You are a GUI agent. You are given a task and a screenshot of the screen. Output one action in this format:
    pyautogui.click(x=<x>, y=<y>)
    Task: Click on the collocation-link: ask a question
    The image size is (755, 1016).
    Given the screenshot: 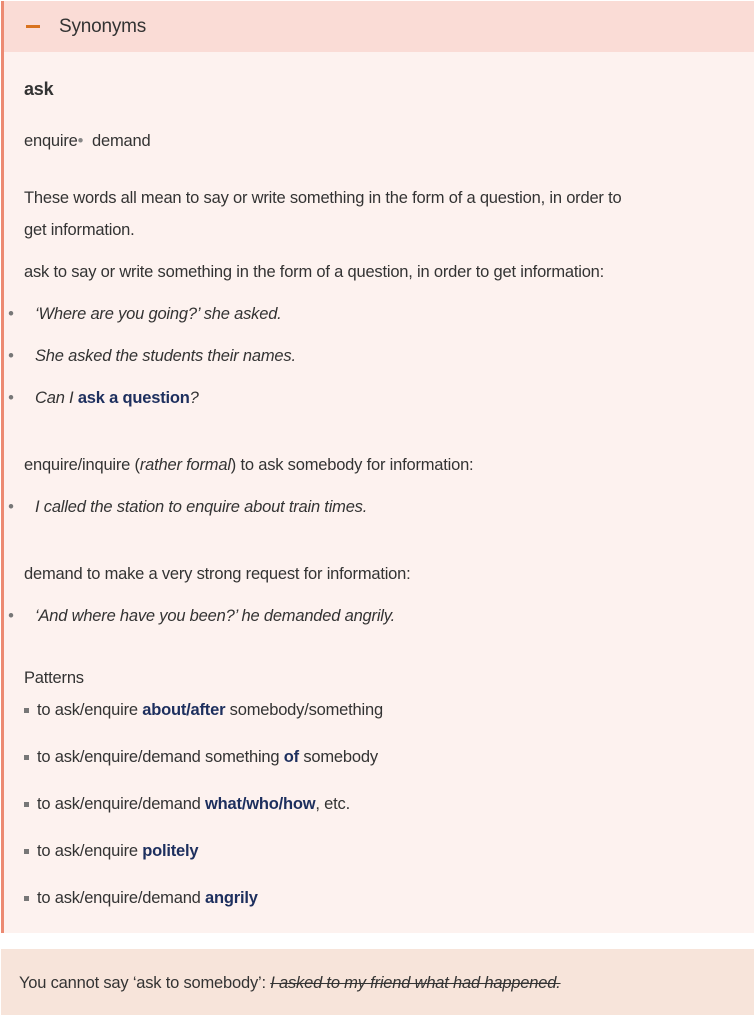 What is the action you would take?
    pyautogui.click(x=134, y=398)
    